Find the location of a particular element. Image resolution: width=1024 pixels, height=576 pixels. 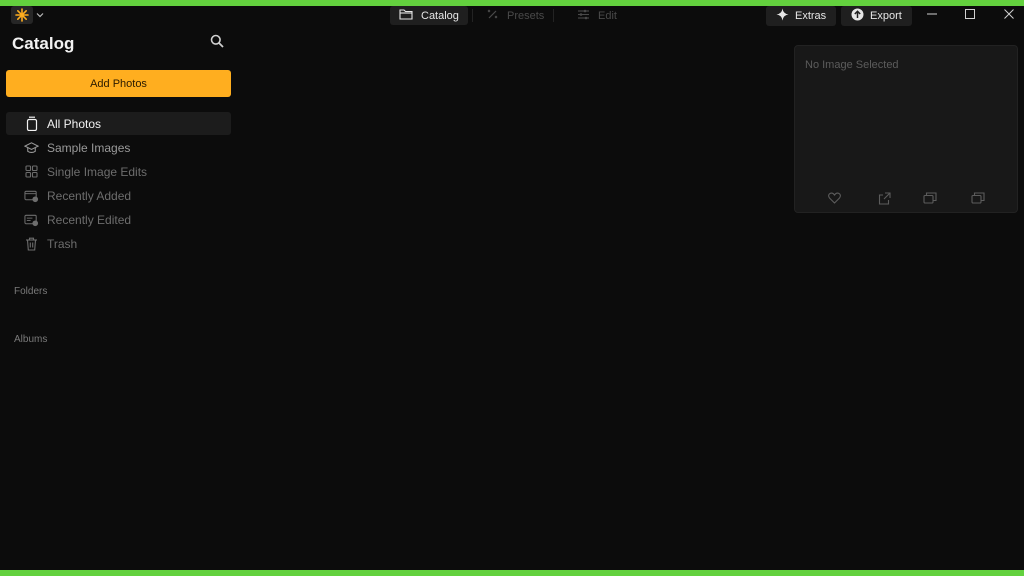

recently-edited-icon is located at coordinates (31, 219).